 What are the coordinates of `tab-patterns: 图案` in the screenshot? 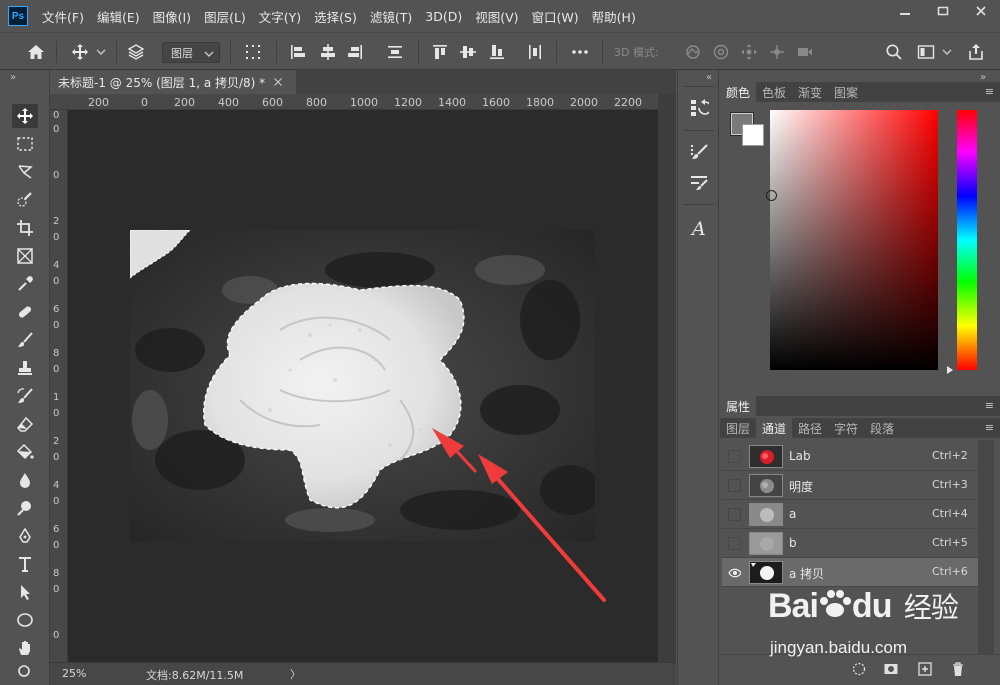 It's located at (846, 92).